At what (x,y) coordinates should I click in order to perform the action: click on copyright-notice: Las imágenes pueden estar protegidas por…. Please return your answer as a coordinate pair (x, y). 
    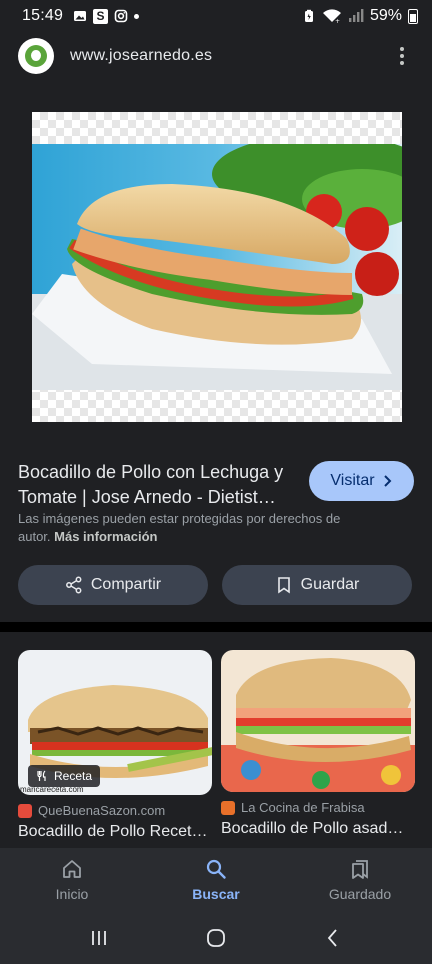
    Looking at the image, I should click on (193, 528).